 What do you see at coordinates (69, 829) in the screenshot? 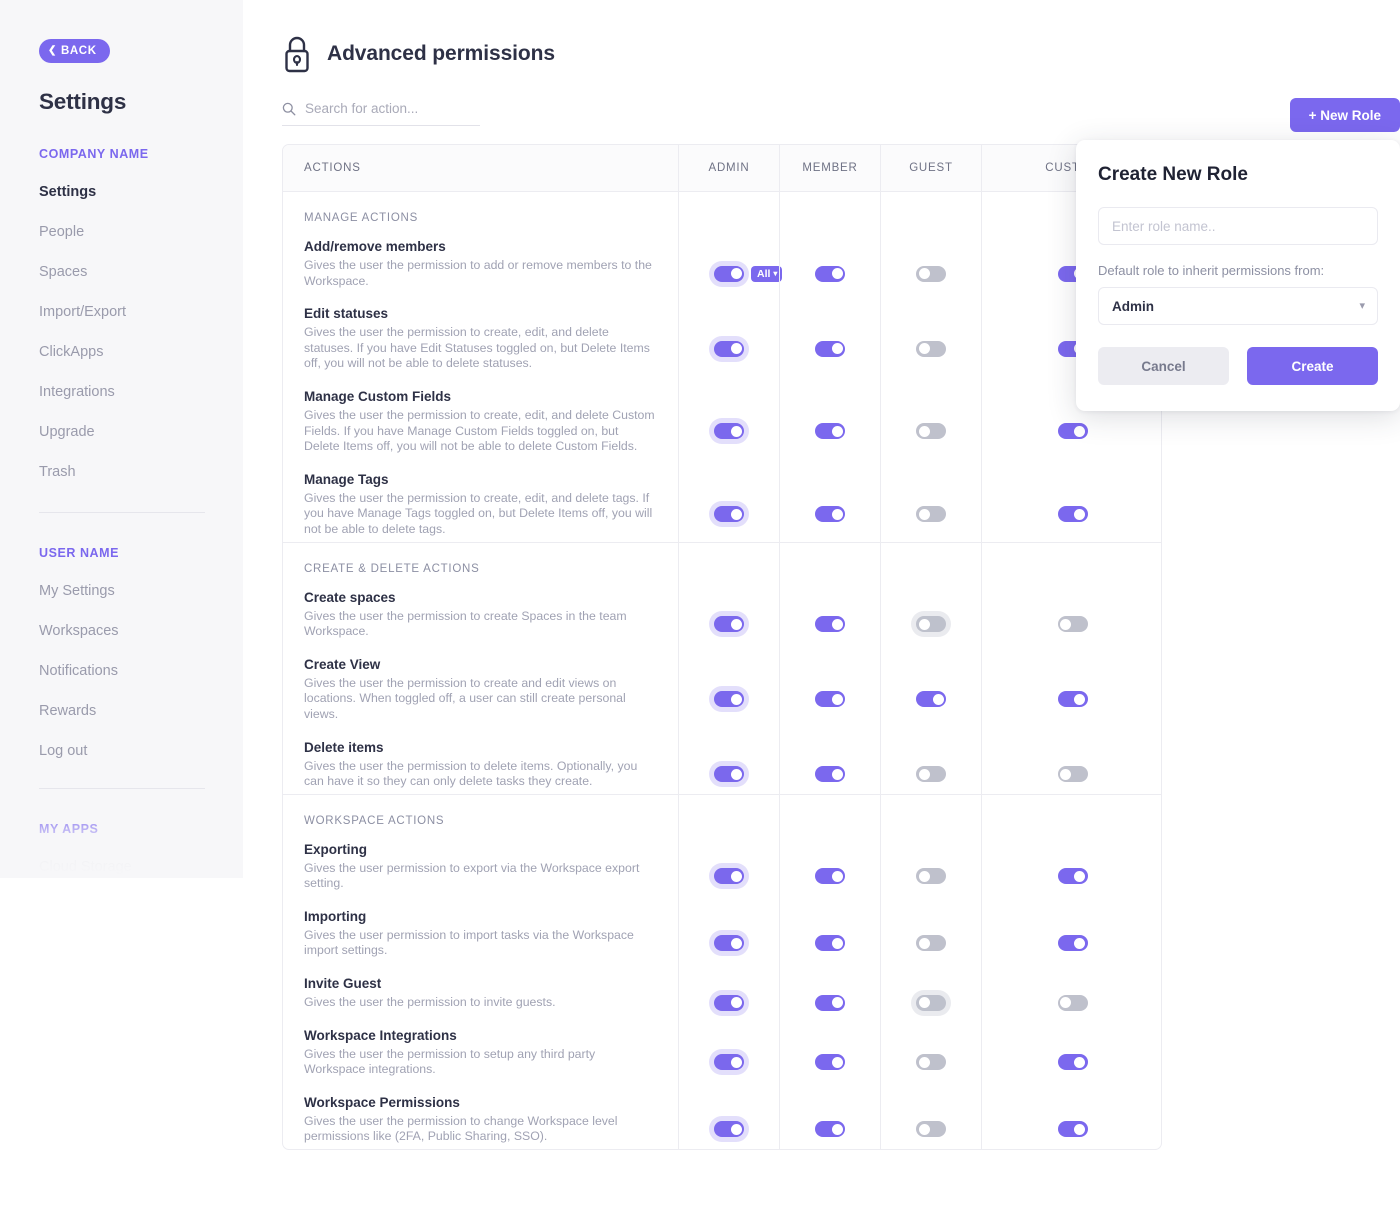
I see `sidebar-heading-apps: MY APPS` at bounding box center [69, 829].